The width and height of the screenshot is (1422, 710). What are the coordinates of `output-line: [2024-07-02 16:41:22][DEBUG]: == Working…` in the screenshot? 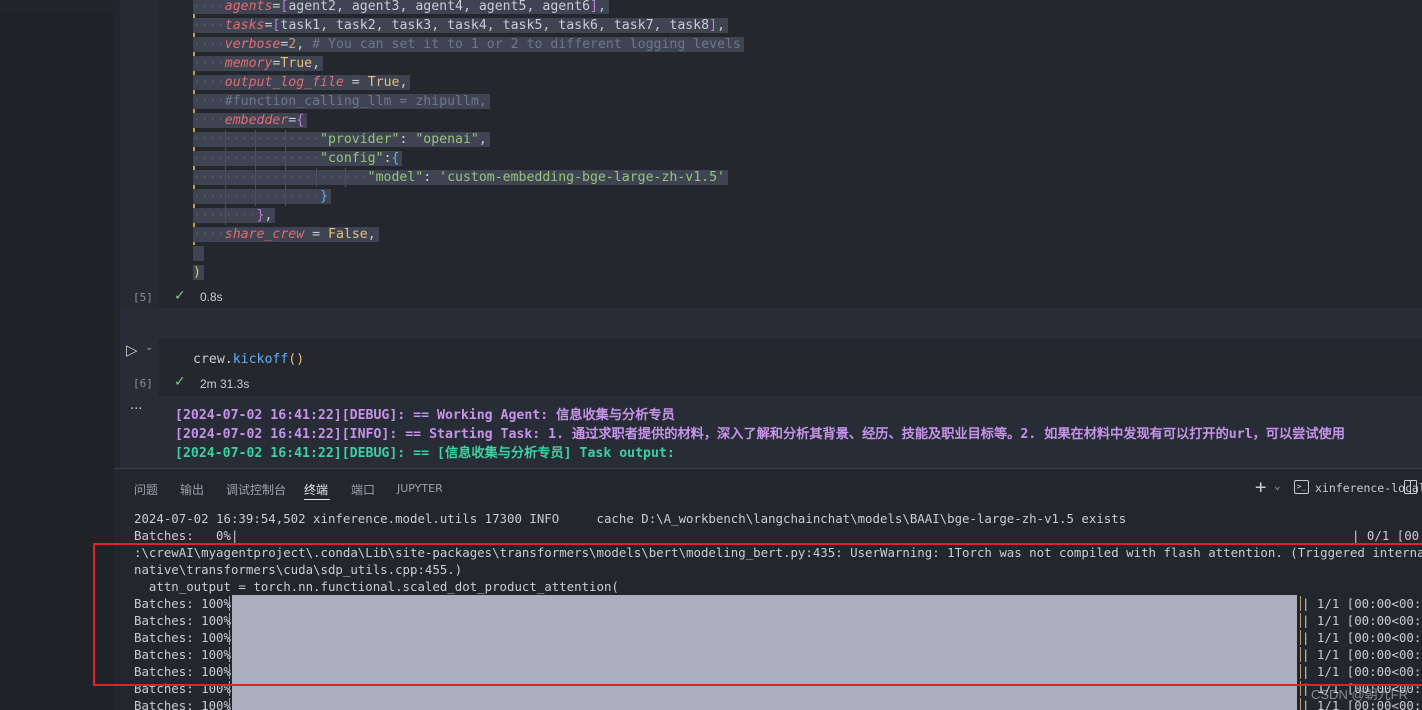 It's located at (425, 415).